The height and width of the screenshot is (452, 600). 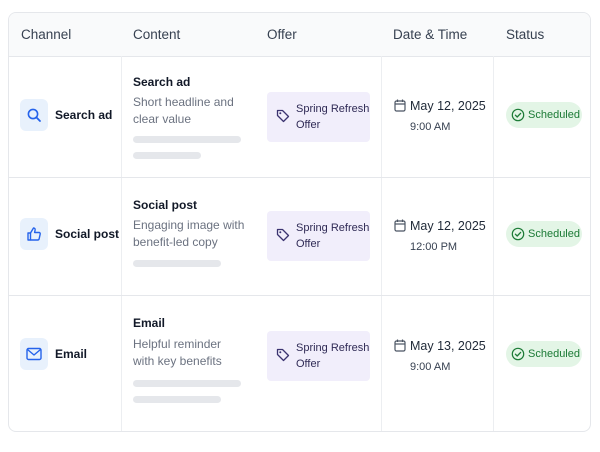 What do you see at coordinates (525, 34) in the screenshot?
I see `header-status: Status` at bounding box center [525, 34].